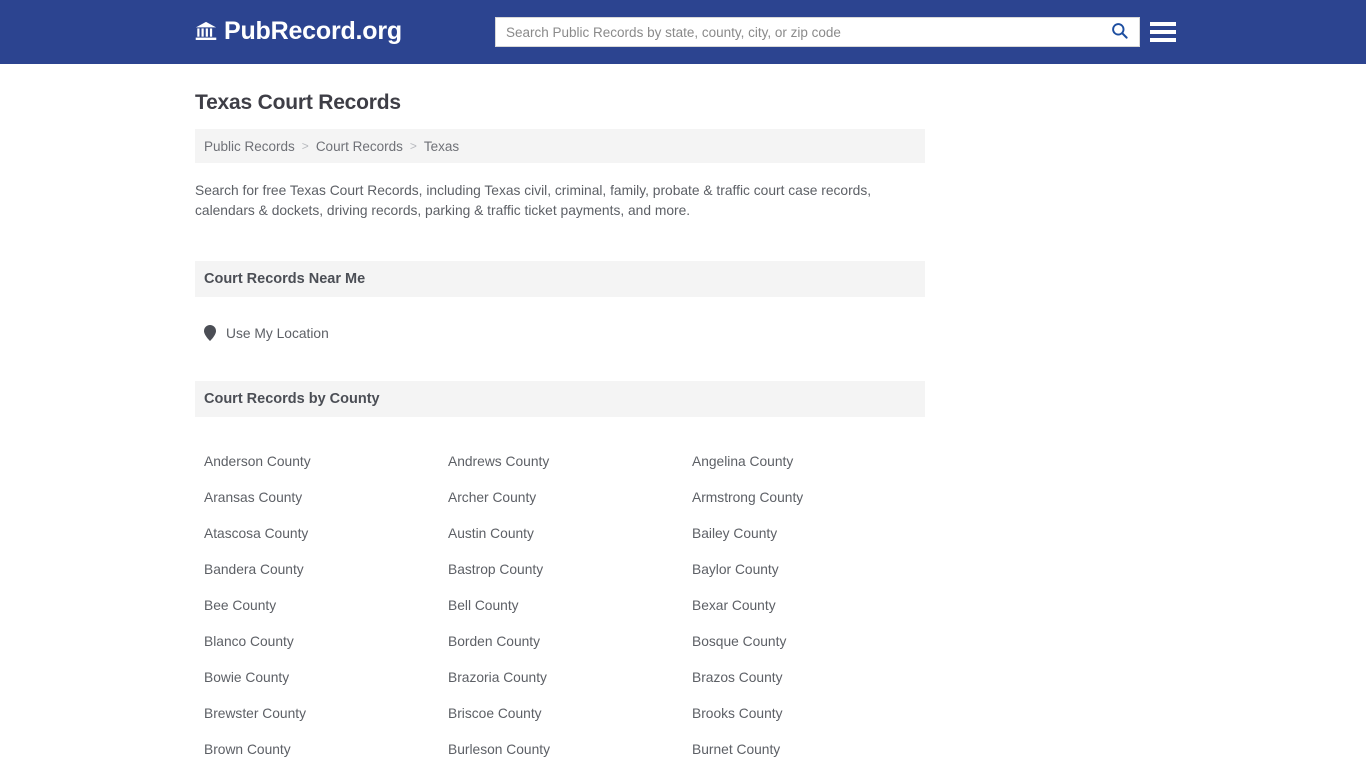  Describe the element at coordinates (326, 534) in the screenshot. I see `county-link: Atascosa County` at that location.